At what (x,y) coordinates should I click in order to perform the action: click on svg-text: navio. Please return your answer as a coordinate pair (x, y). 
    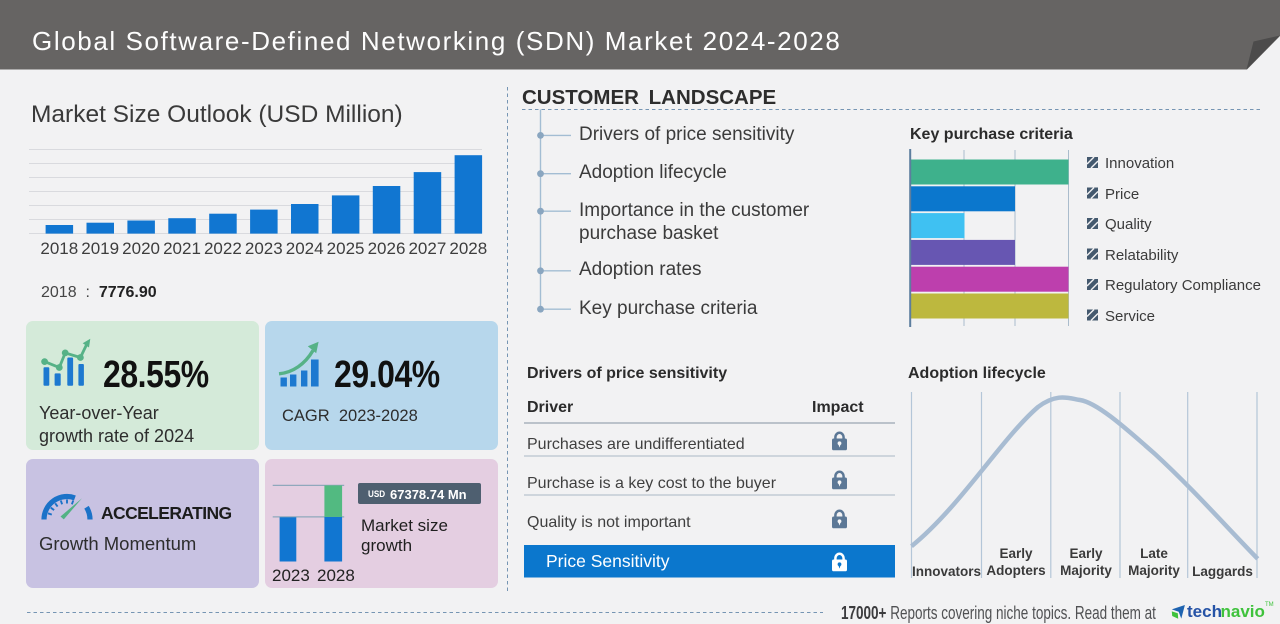
    Looking at the image, I should click on (1243, 611).